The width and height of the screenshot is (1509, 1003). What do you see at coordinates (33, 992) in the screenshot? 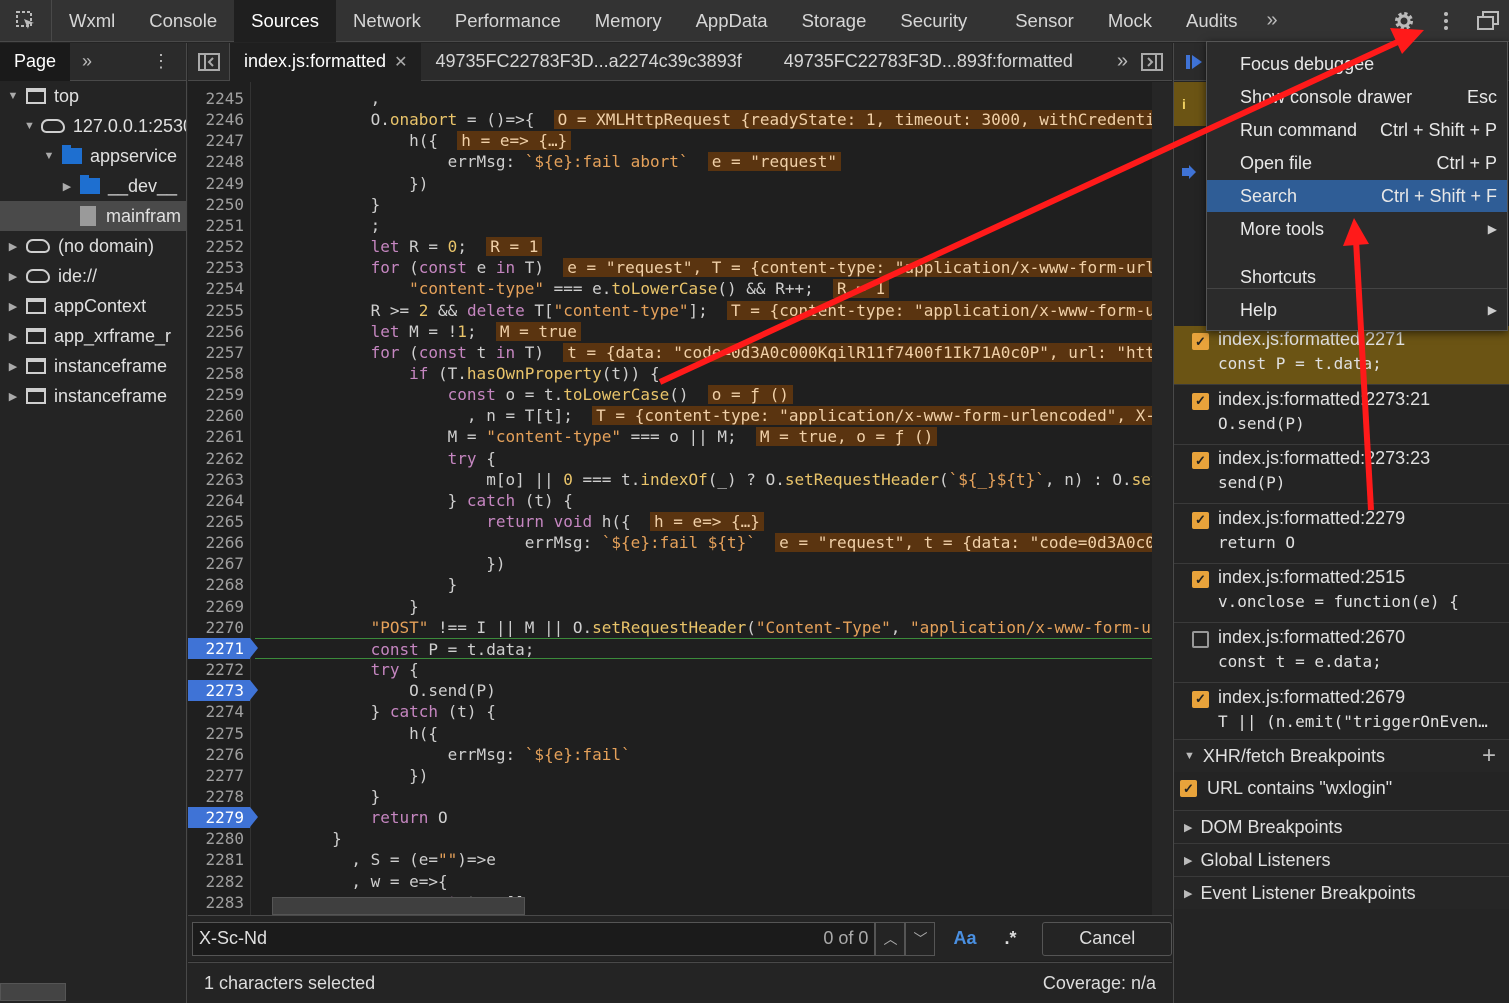
I see `navigator-scrollbar` at bounding box center [33, 992].